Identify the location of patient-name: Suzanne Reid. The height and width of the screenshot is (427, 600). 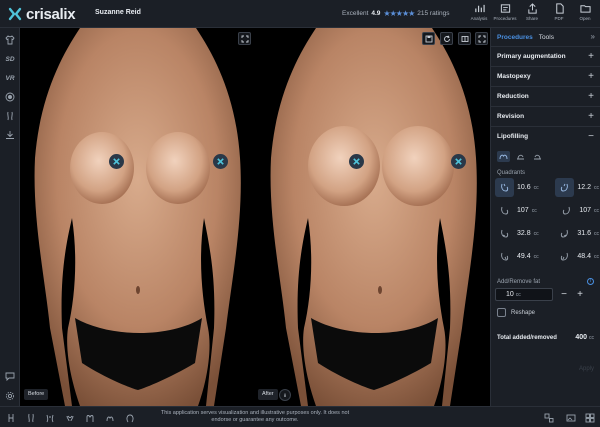
(118, 12).